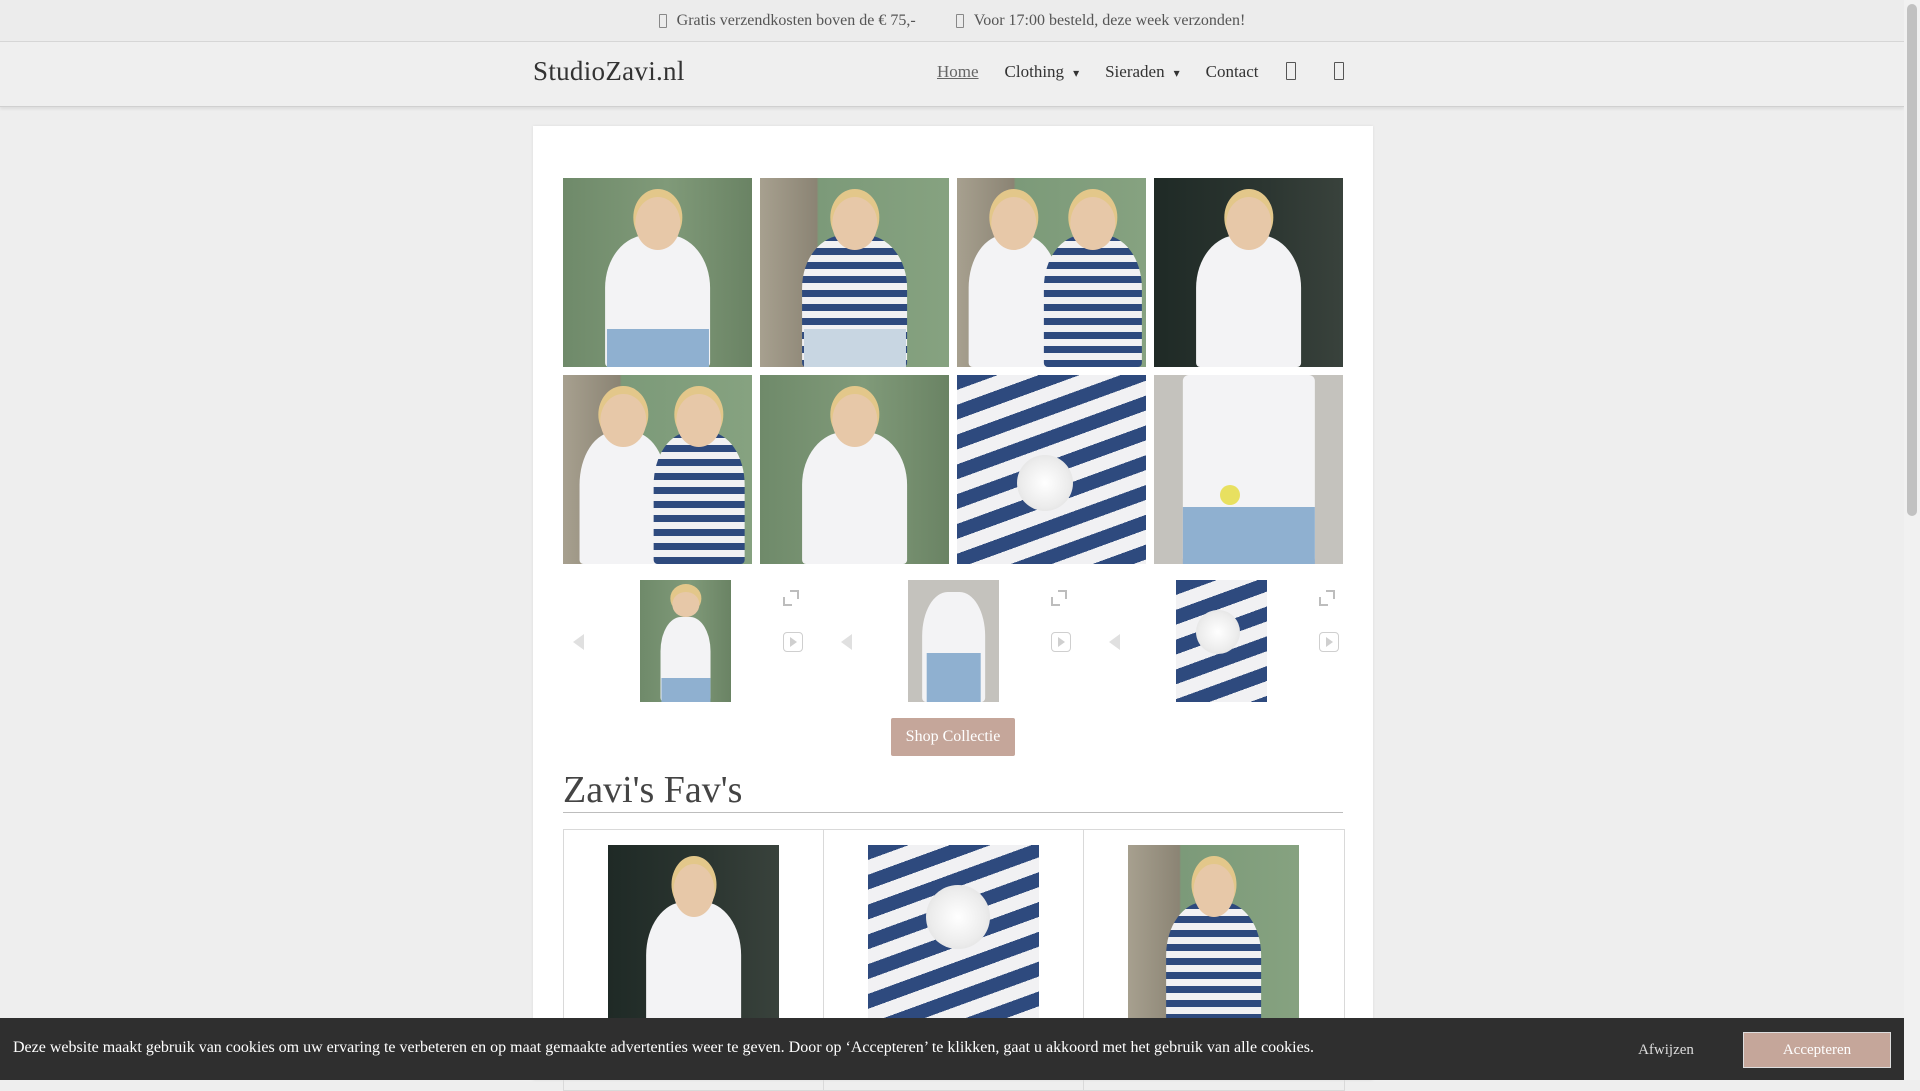 The image size is (1920, 1091). I want to click on usp-delivery: Voor 17:00 besteld, deze week verzonden!, so click(1100, 20).